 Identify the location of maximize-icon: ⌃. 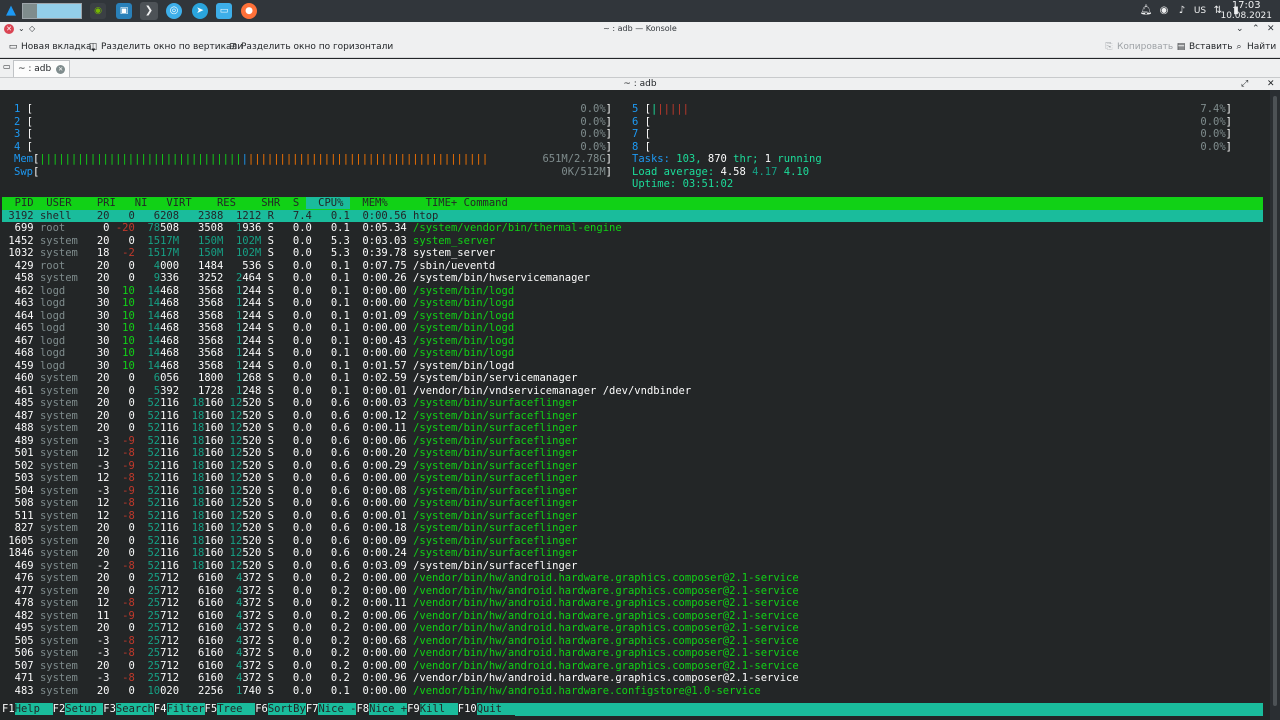
(1256, 29).